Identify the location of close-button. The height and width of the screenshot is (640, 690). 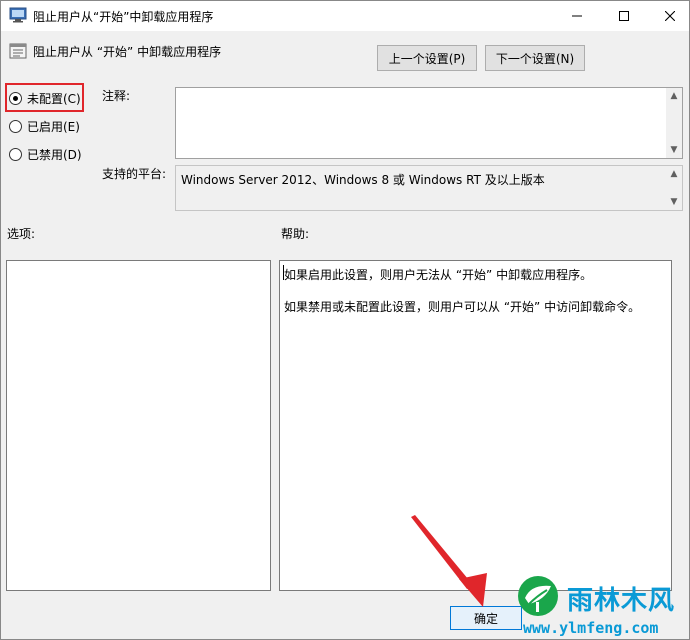
(668, 16).